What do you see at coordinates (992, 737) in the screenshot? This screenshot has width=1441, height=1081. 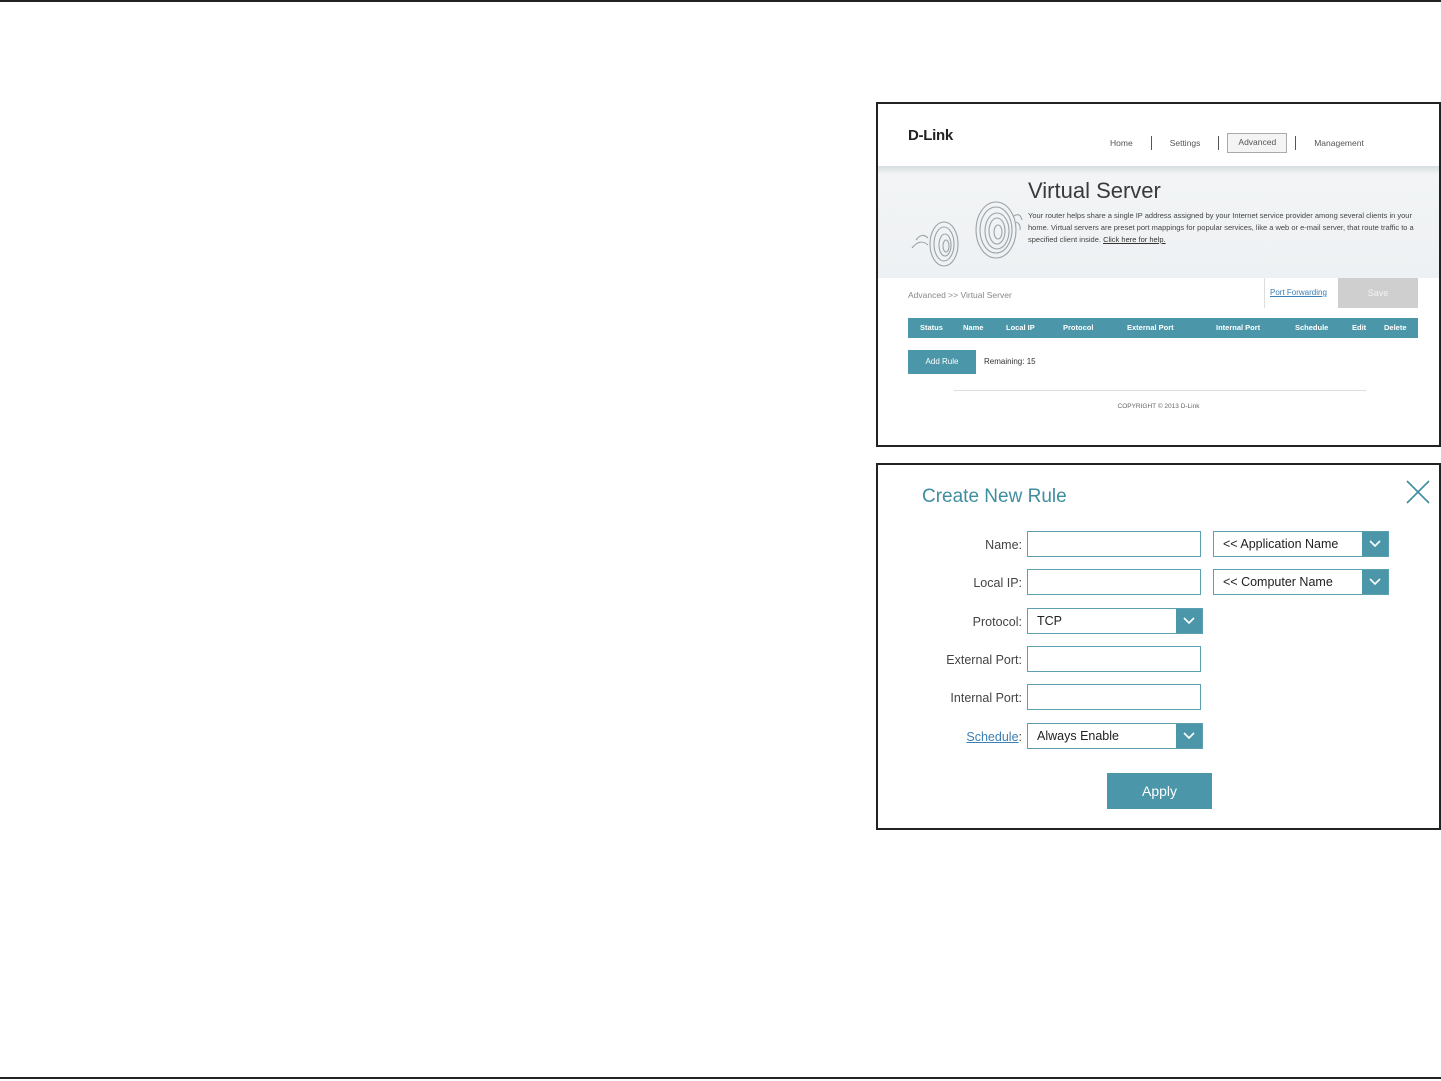 I see `schedule-link: Schedule` at bounding box center [992, 737].